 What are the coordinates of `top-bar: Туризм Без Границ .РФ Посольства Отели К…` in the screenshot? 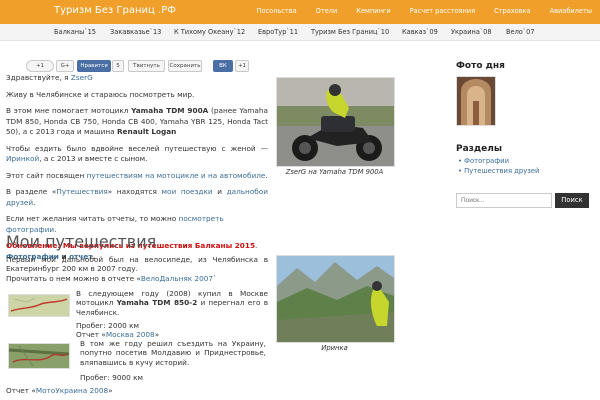 It's located at (300, 12).